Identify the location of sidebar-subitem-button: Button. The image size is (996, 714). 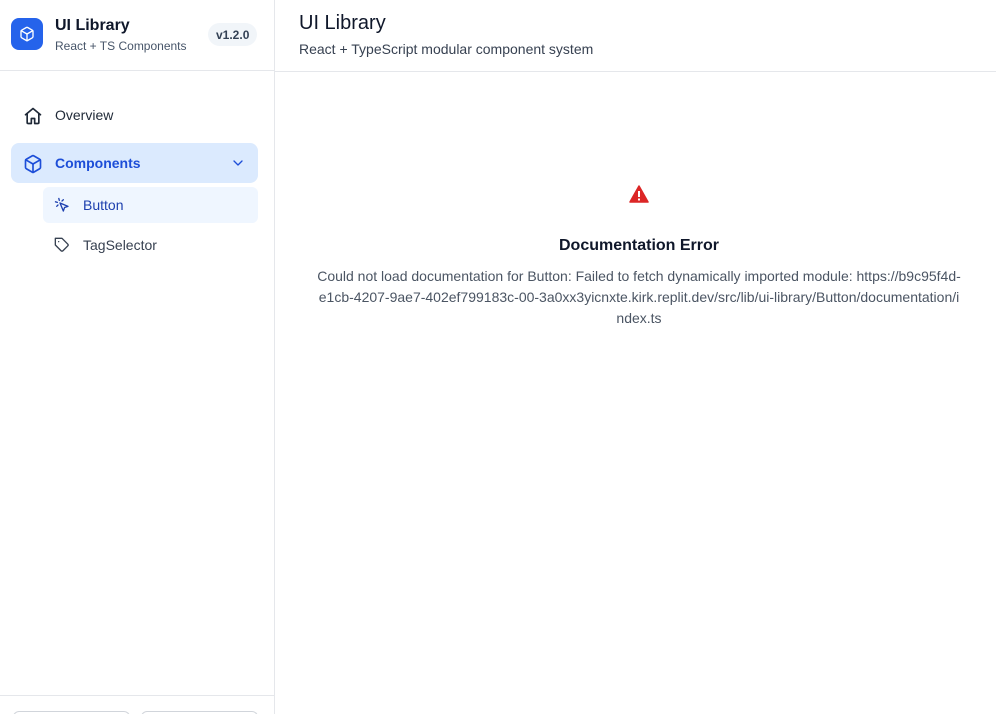
(150, 205).